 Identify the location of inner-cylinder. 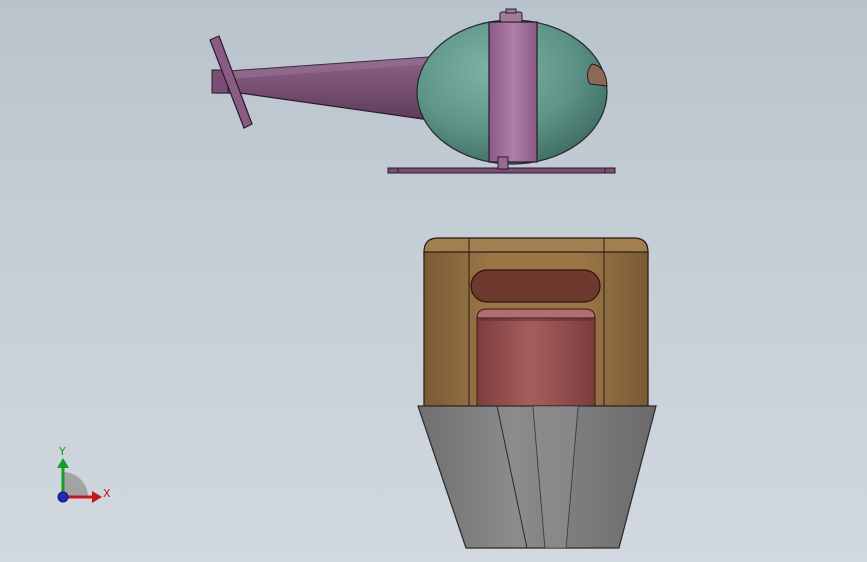
(536, 357).